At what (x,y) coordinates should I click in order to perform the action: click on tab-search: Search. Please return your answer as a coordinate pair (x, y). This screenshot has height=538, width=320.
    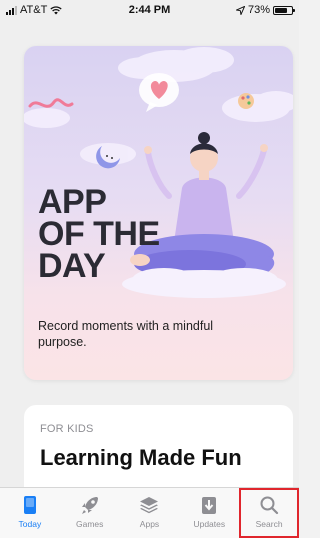
    Looking at the image, I should click on (269, 513).